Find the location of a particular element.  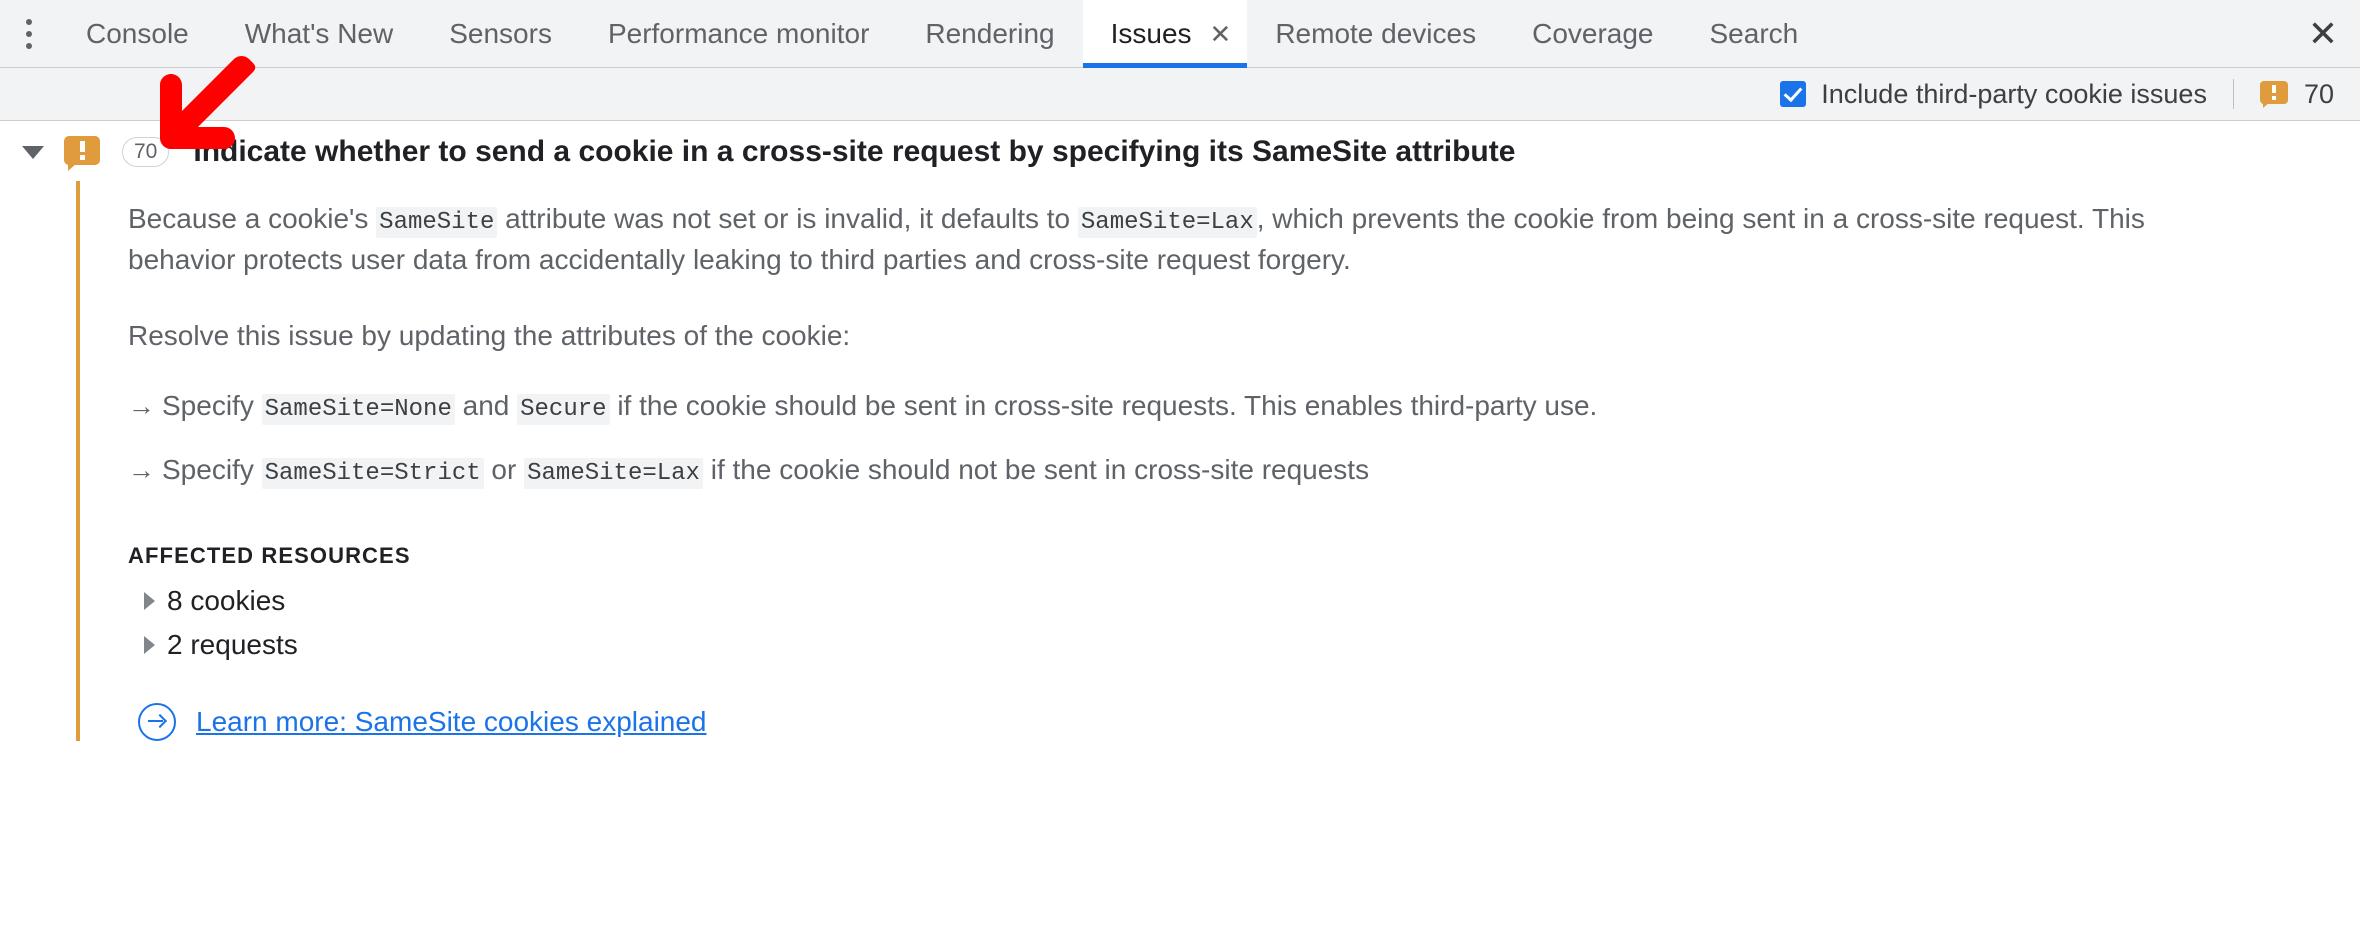

more-tabs-button is located at coordinates (29, 33).